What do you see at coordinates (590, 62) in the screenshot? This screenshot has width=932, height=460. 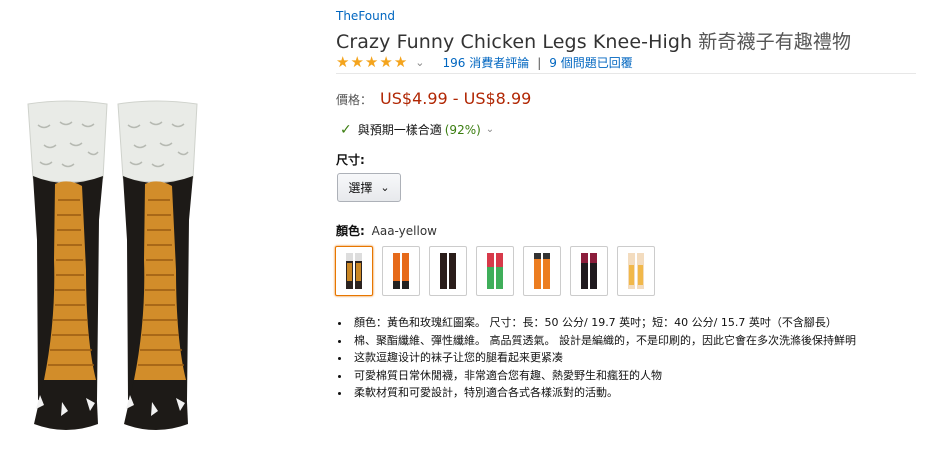 I see `questions-link: 9 個問題已回覆` at bounding box center [590, 62].